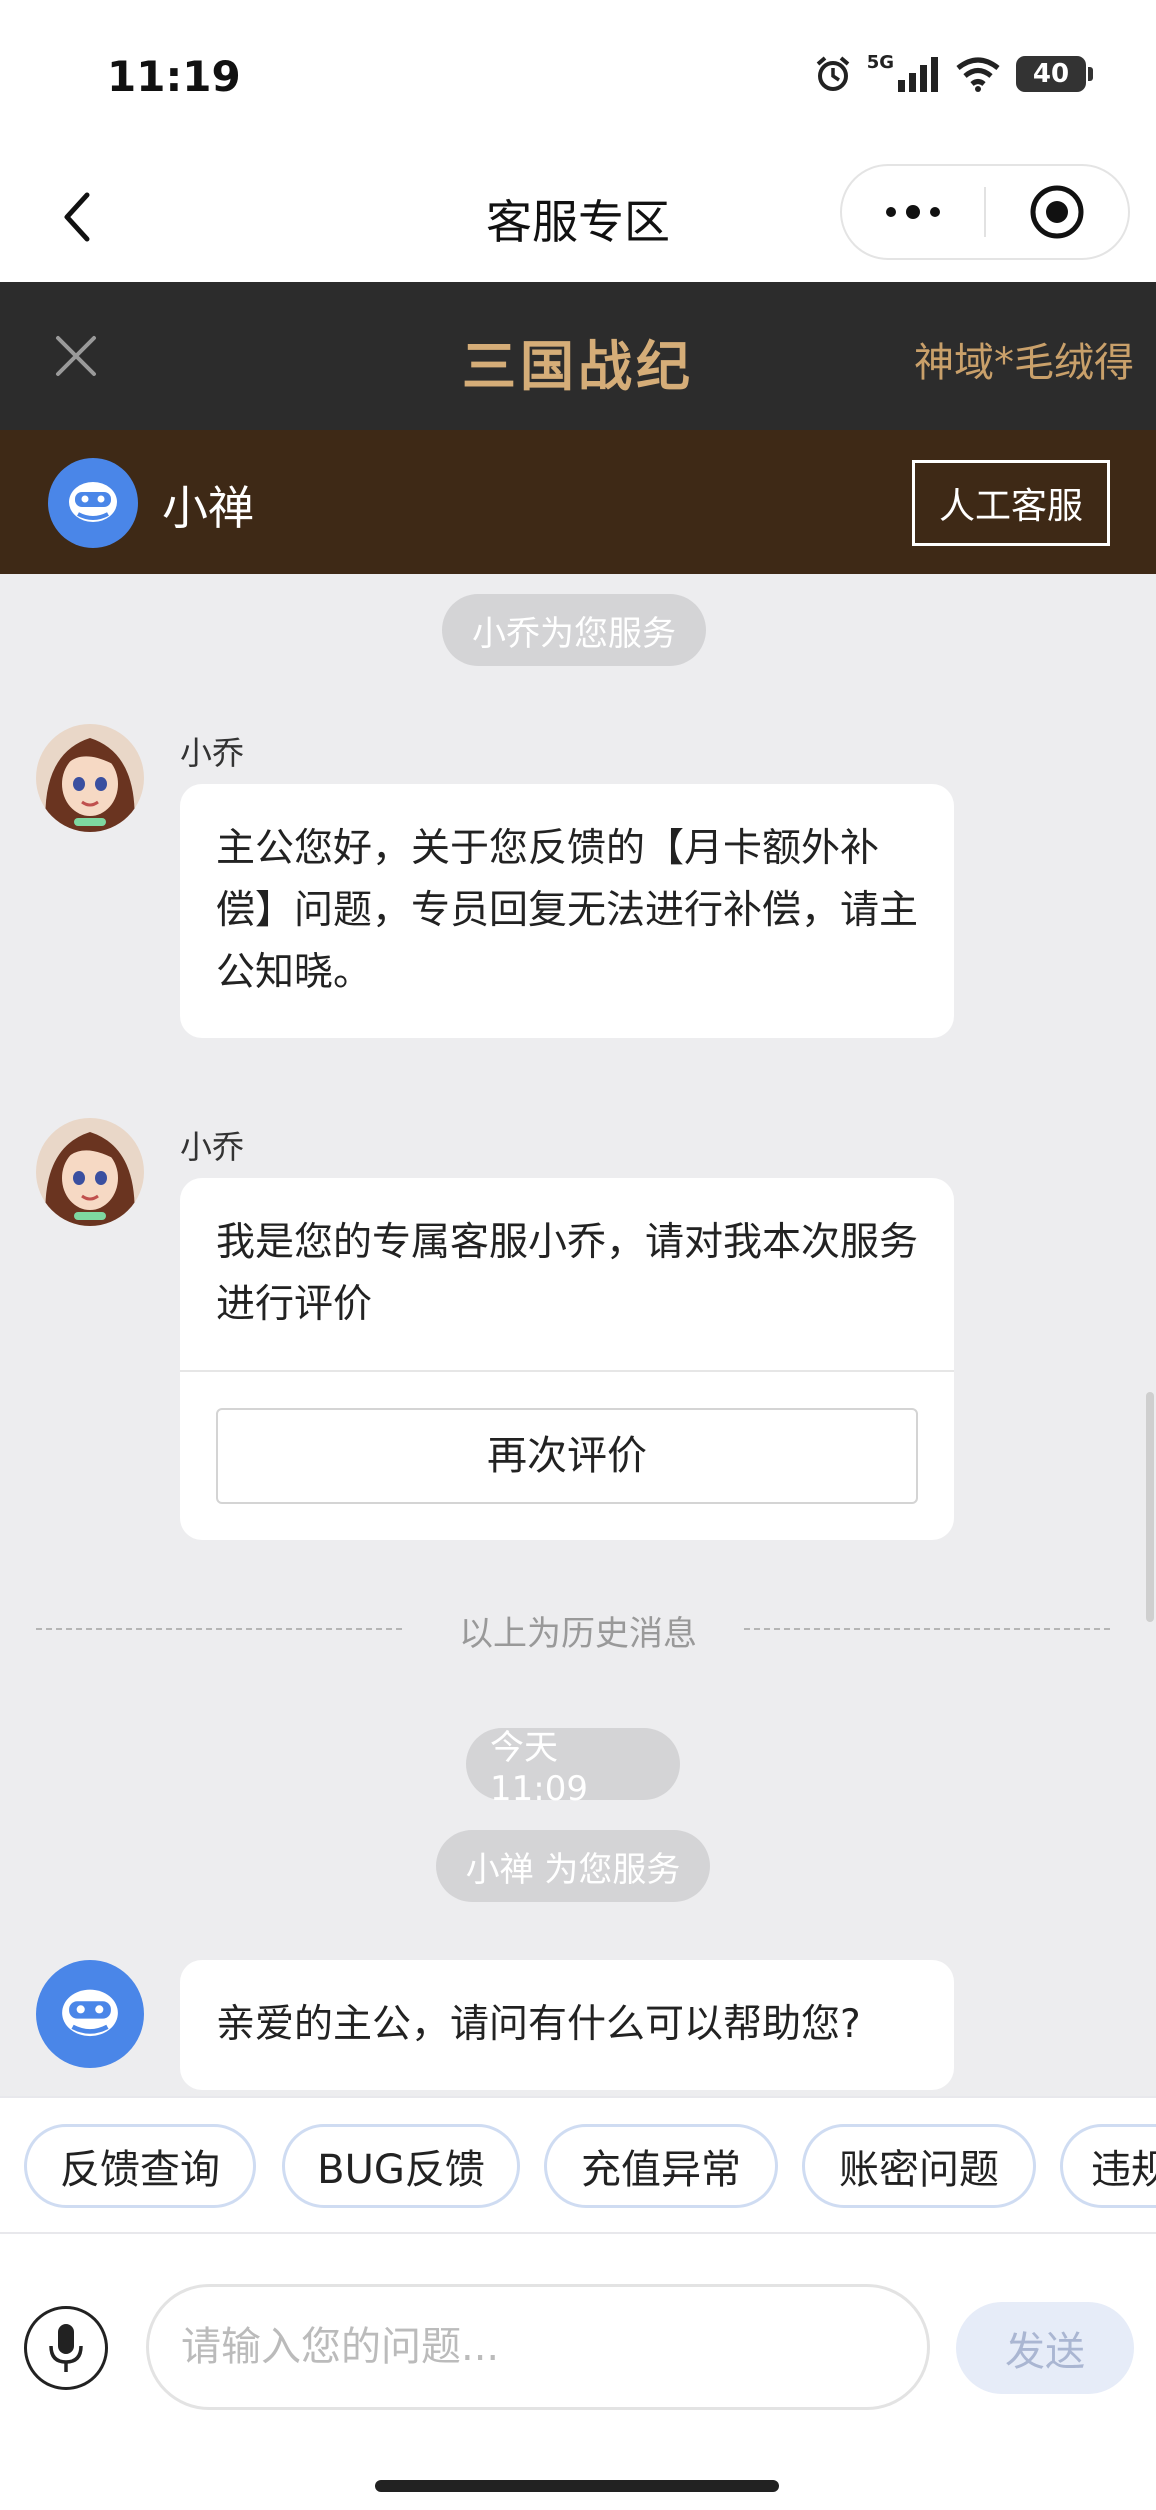 The height and width of the screenshot is (2510, 1156). I want to click on message-text: 我是您的专属客服小乔，请对我本次服务进行评价, so click(567, 1273).